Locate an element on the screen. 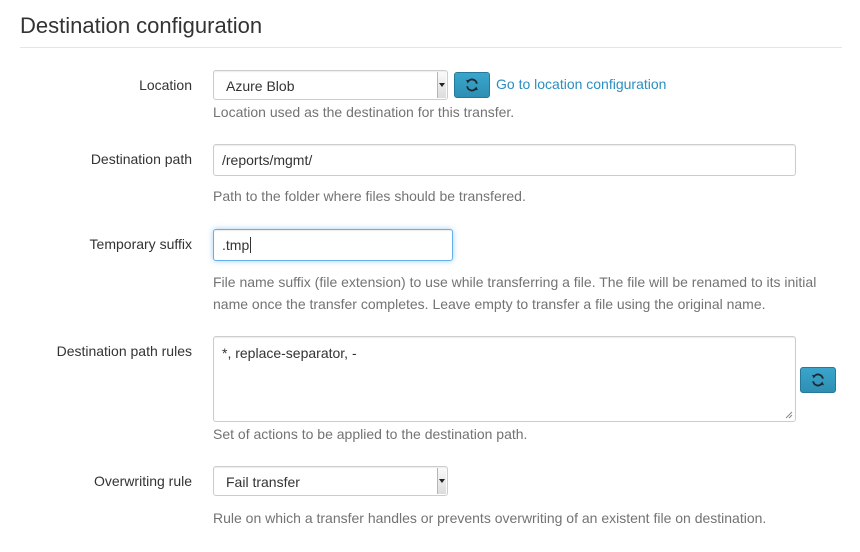 The height and width of the screenshot is (552, 860). overwriting-rule-dropdown-arrow is located at coordinates (441, 481).